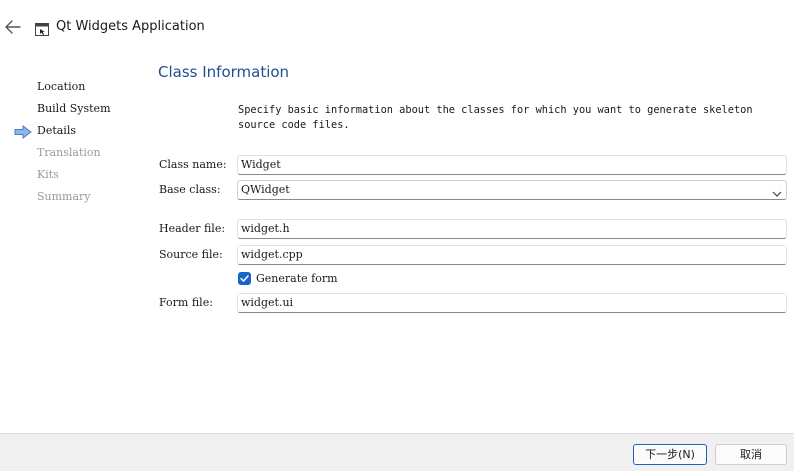 The width and height of the screenshot is (794, 471). Describe the element at coordinates (191, 254) in the screenshot. I see `source-file-label: Source file:` at that location.